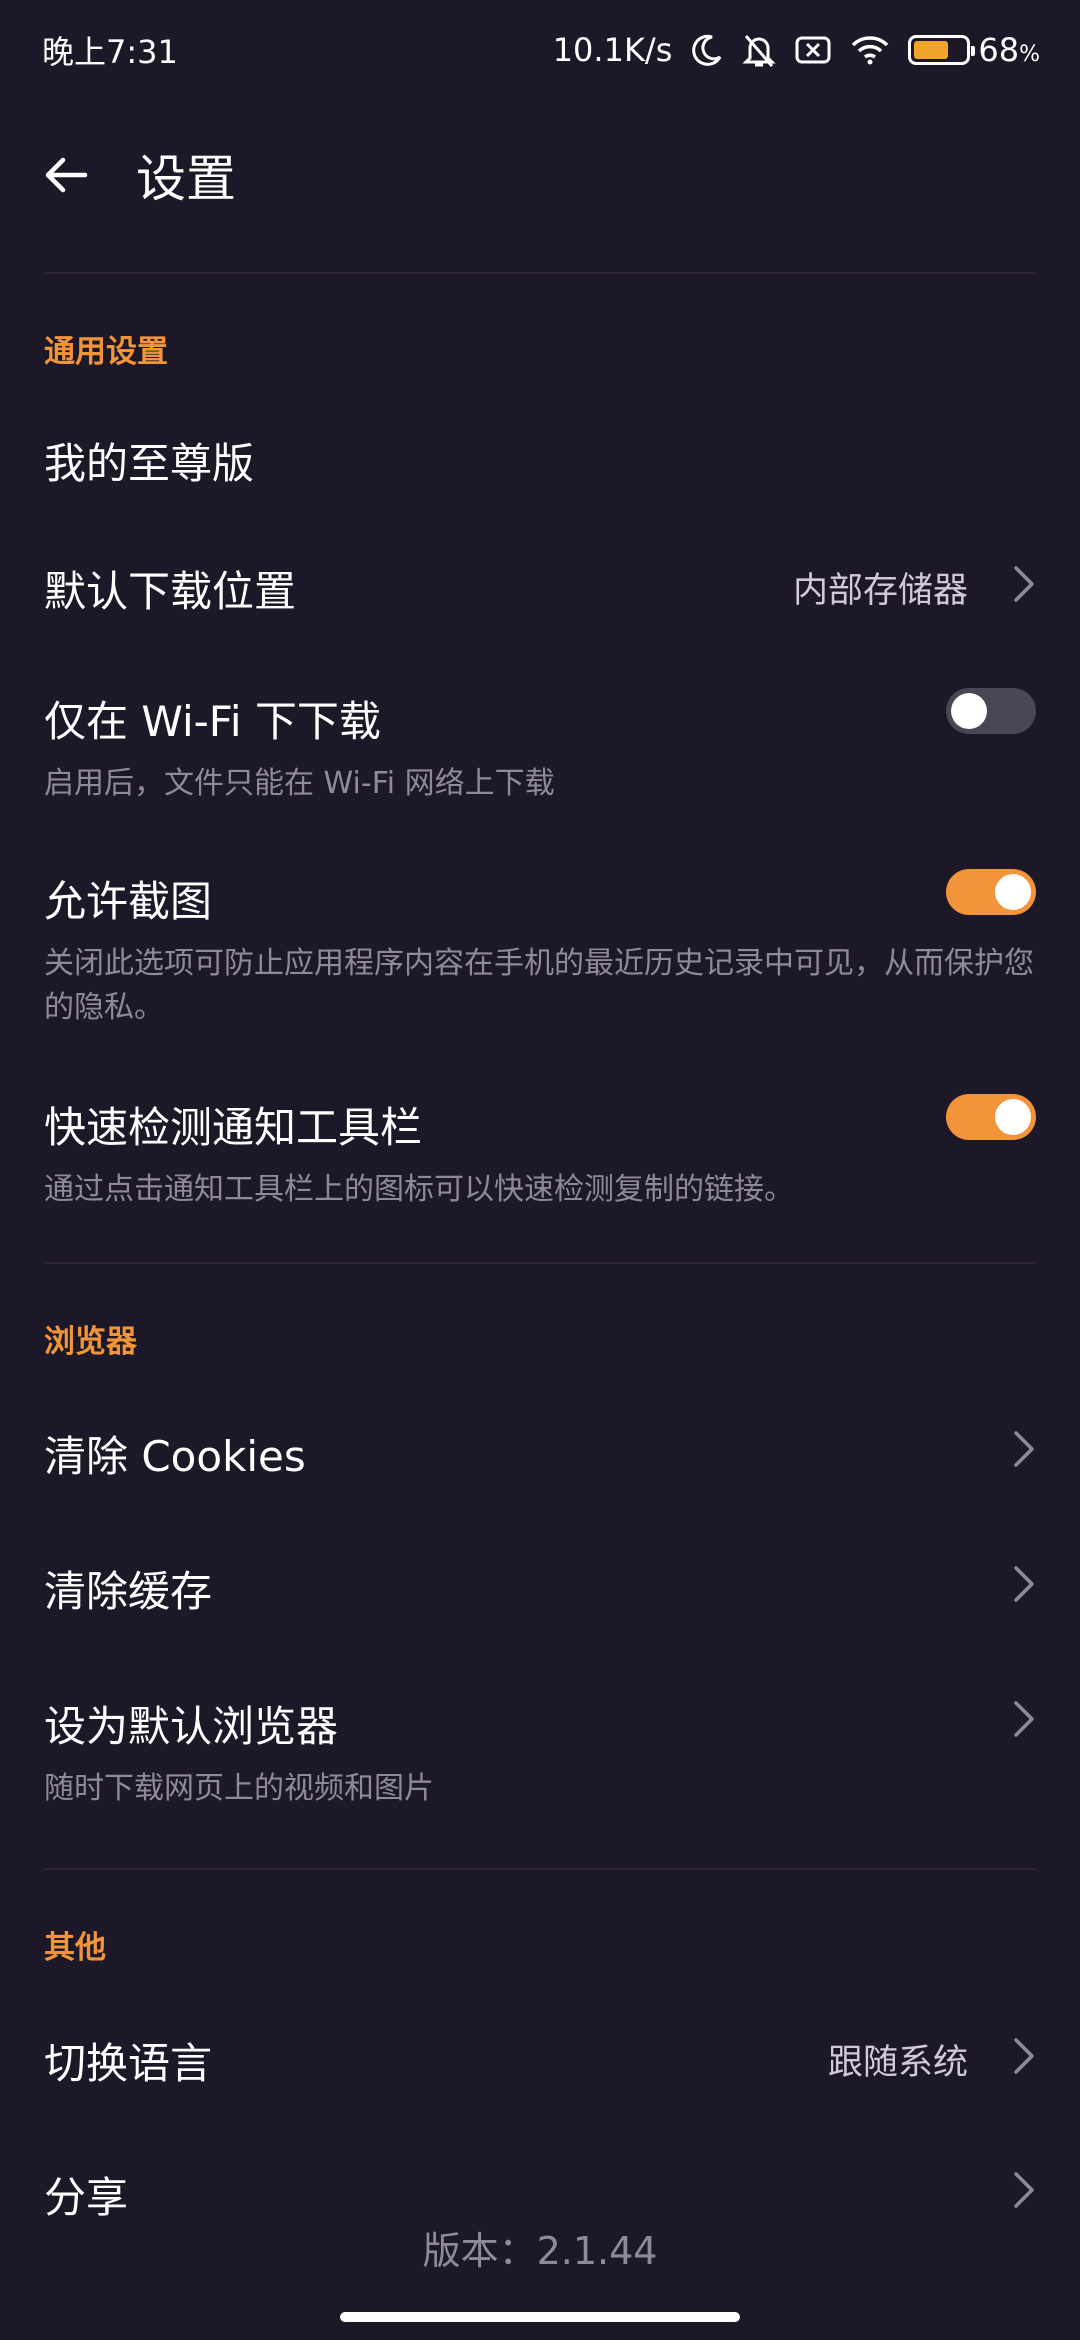  Describe the element at coordinates (759, 50) in the screenshot. I see `bell-off-icon` at that location.